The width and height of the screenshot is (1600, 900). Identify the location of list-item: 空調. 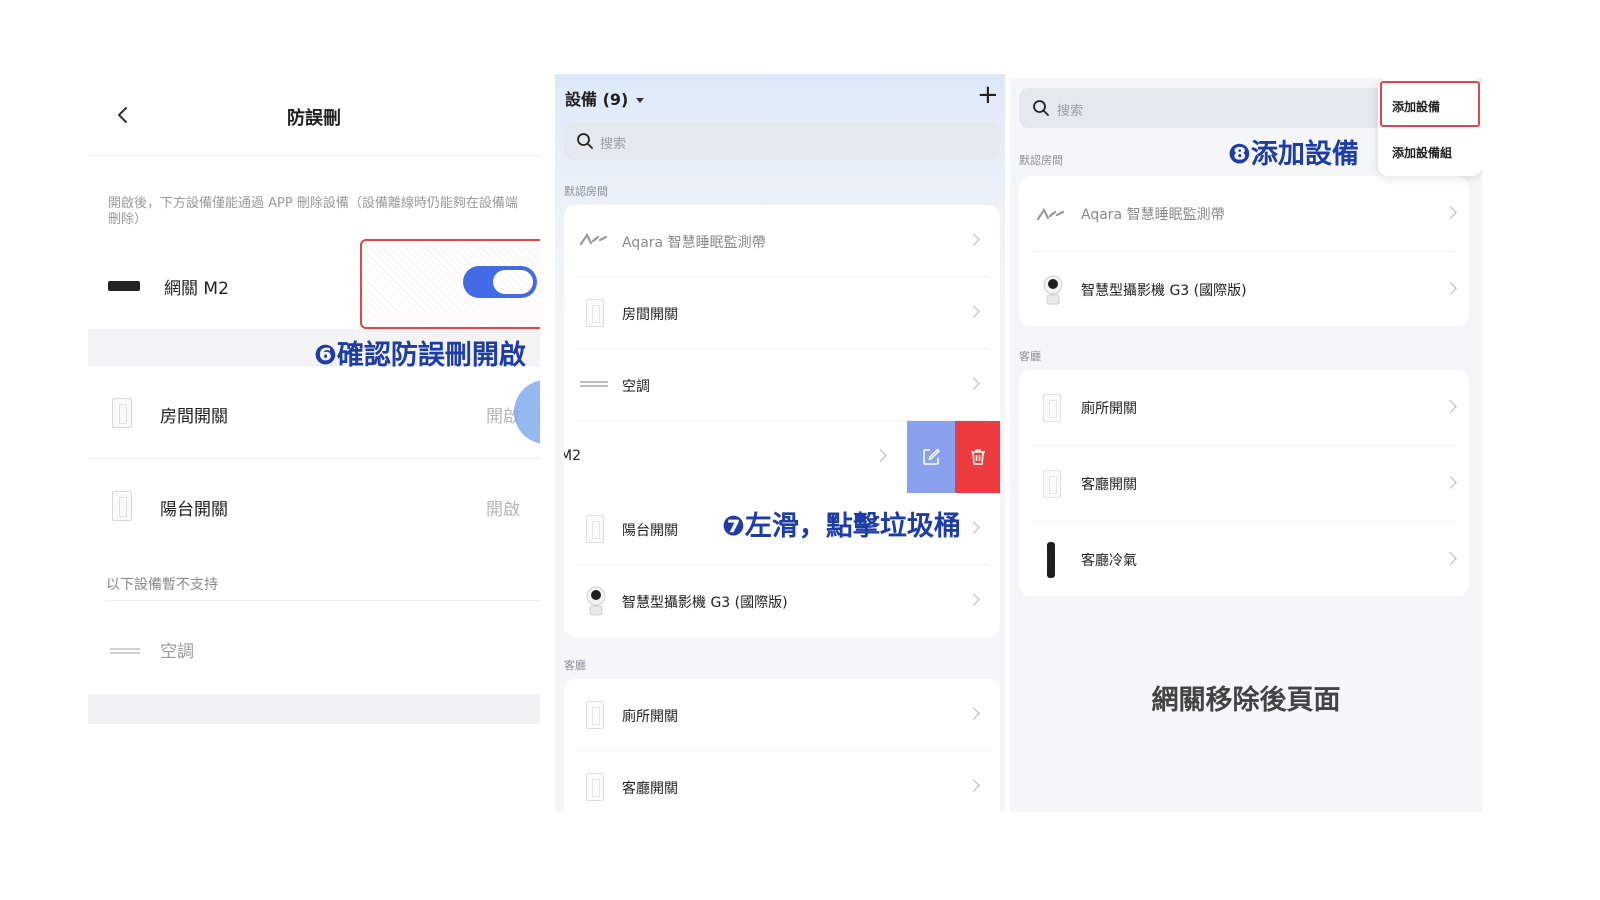
(782, 385).